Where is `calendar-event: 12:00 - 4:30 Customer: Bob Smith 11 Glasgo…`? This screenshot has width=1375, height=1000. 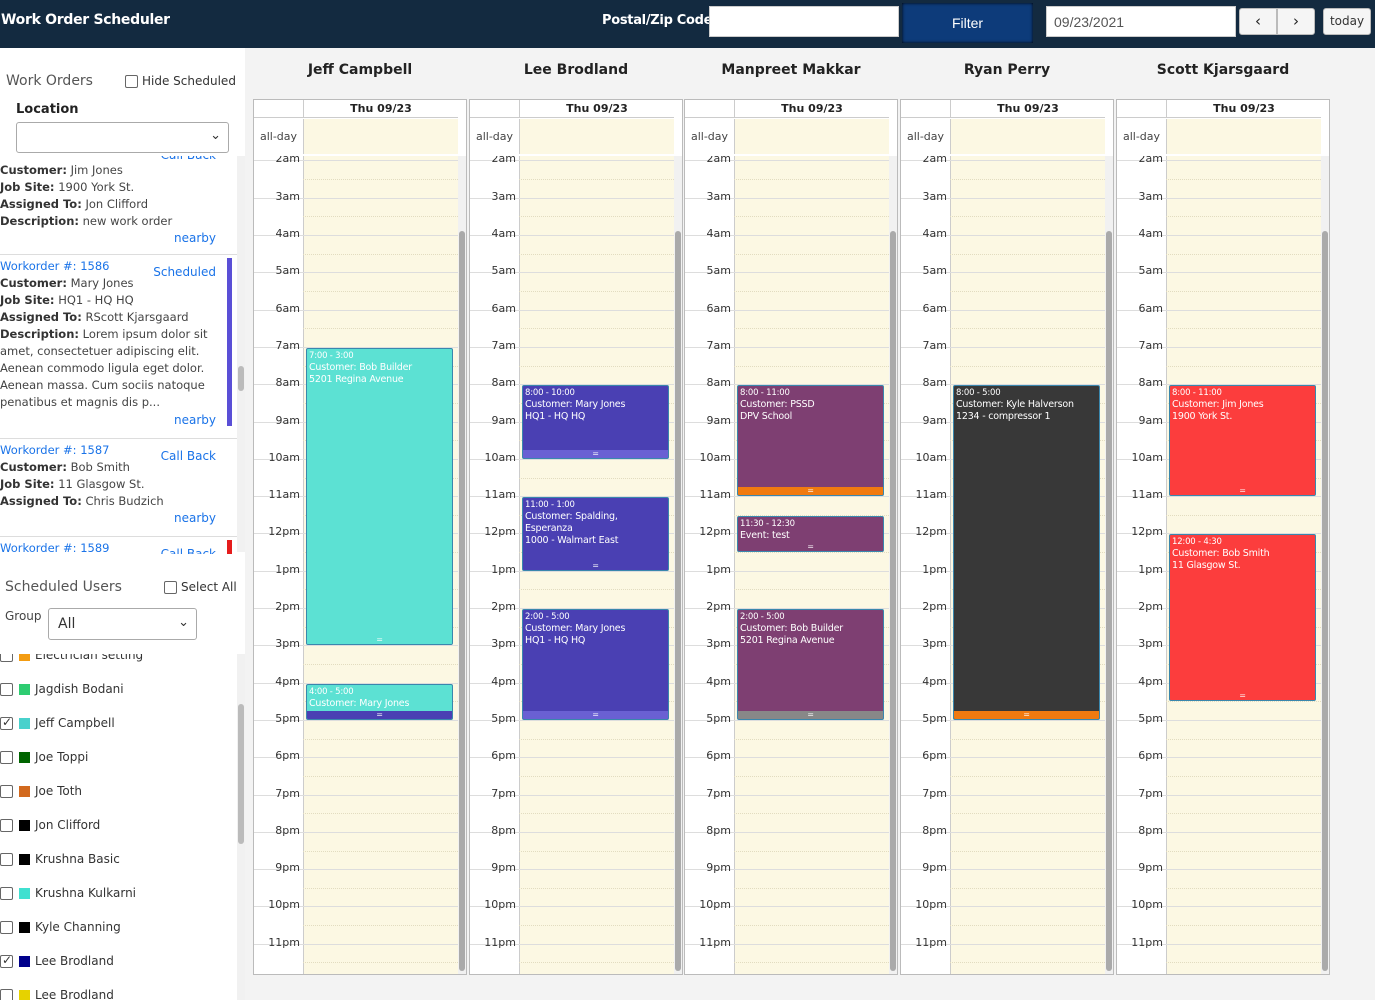 calendar-event: 12:00 - 4:30 Customer: Bob Smith 11 Glasgo… is located at coordinates (1242, 618).